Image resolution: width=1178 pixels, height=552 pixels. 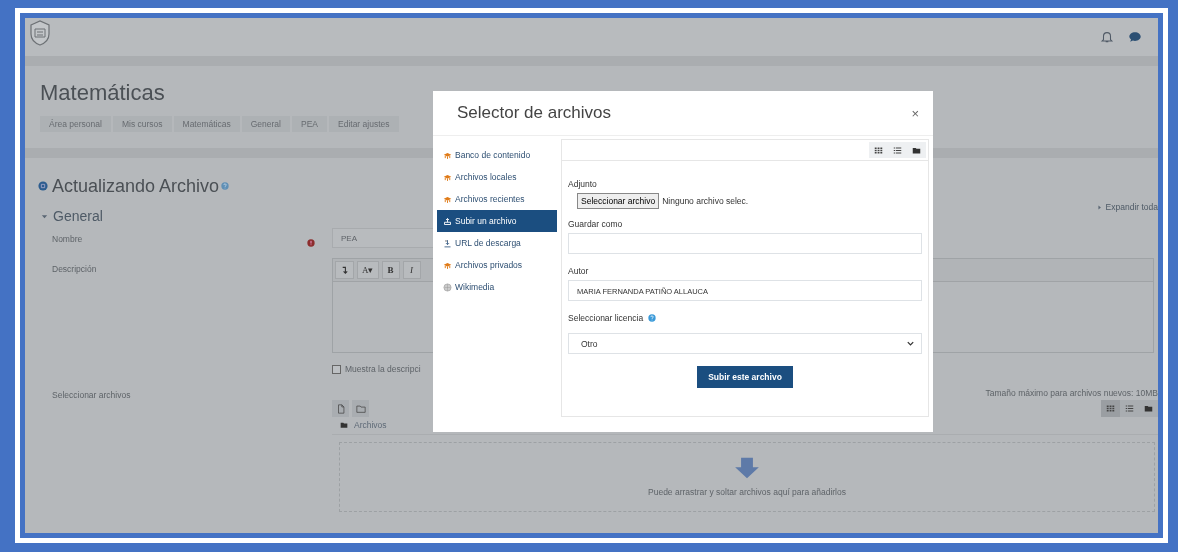 I want to click on create-folder-button, so click(x=360, y=408).